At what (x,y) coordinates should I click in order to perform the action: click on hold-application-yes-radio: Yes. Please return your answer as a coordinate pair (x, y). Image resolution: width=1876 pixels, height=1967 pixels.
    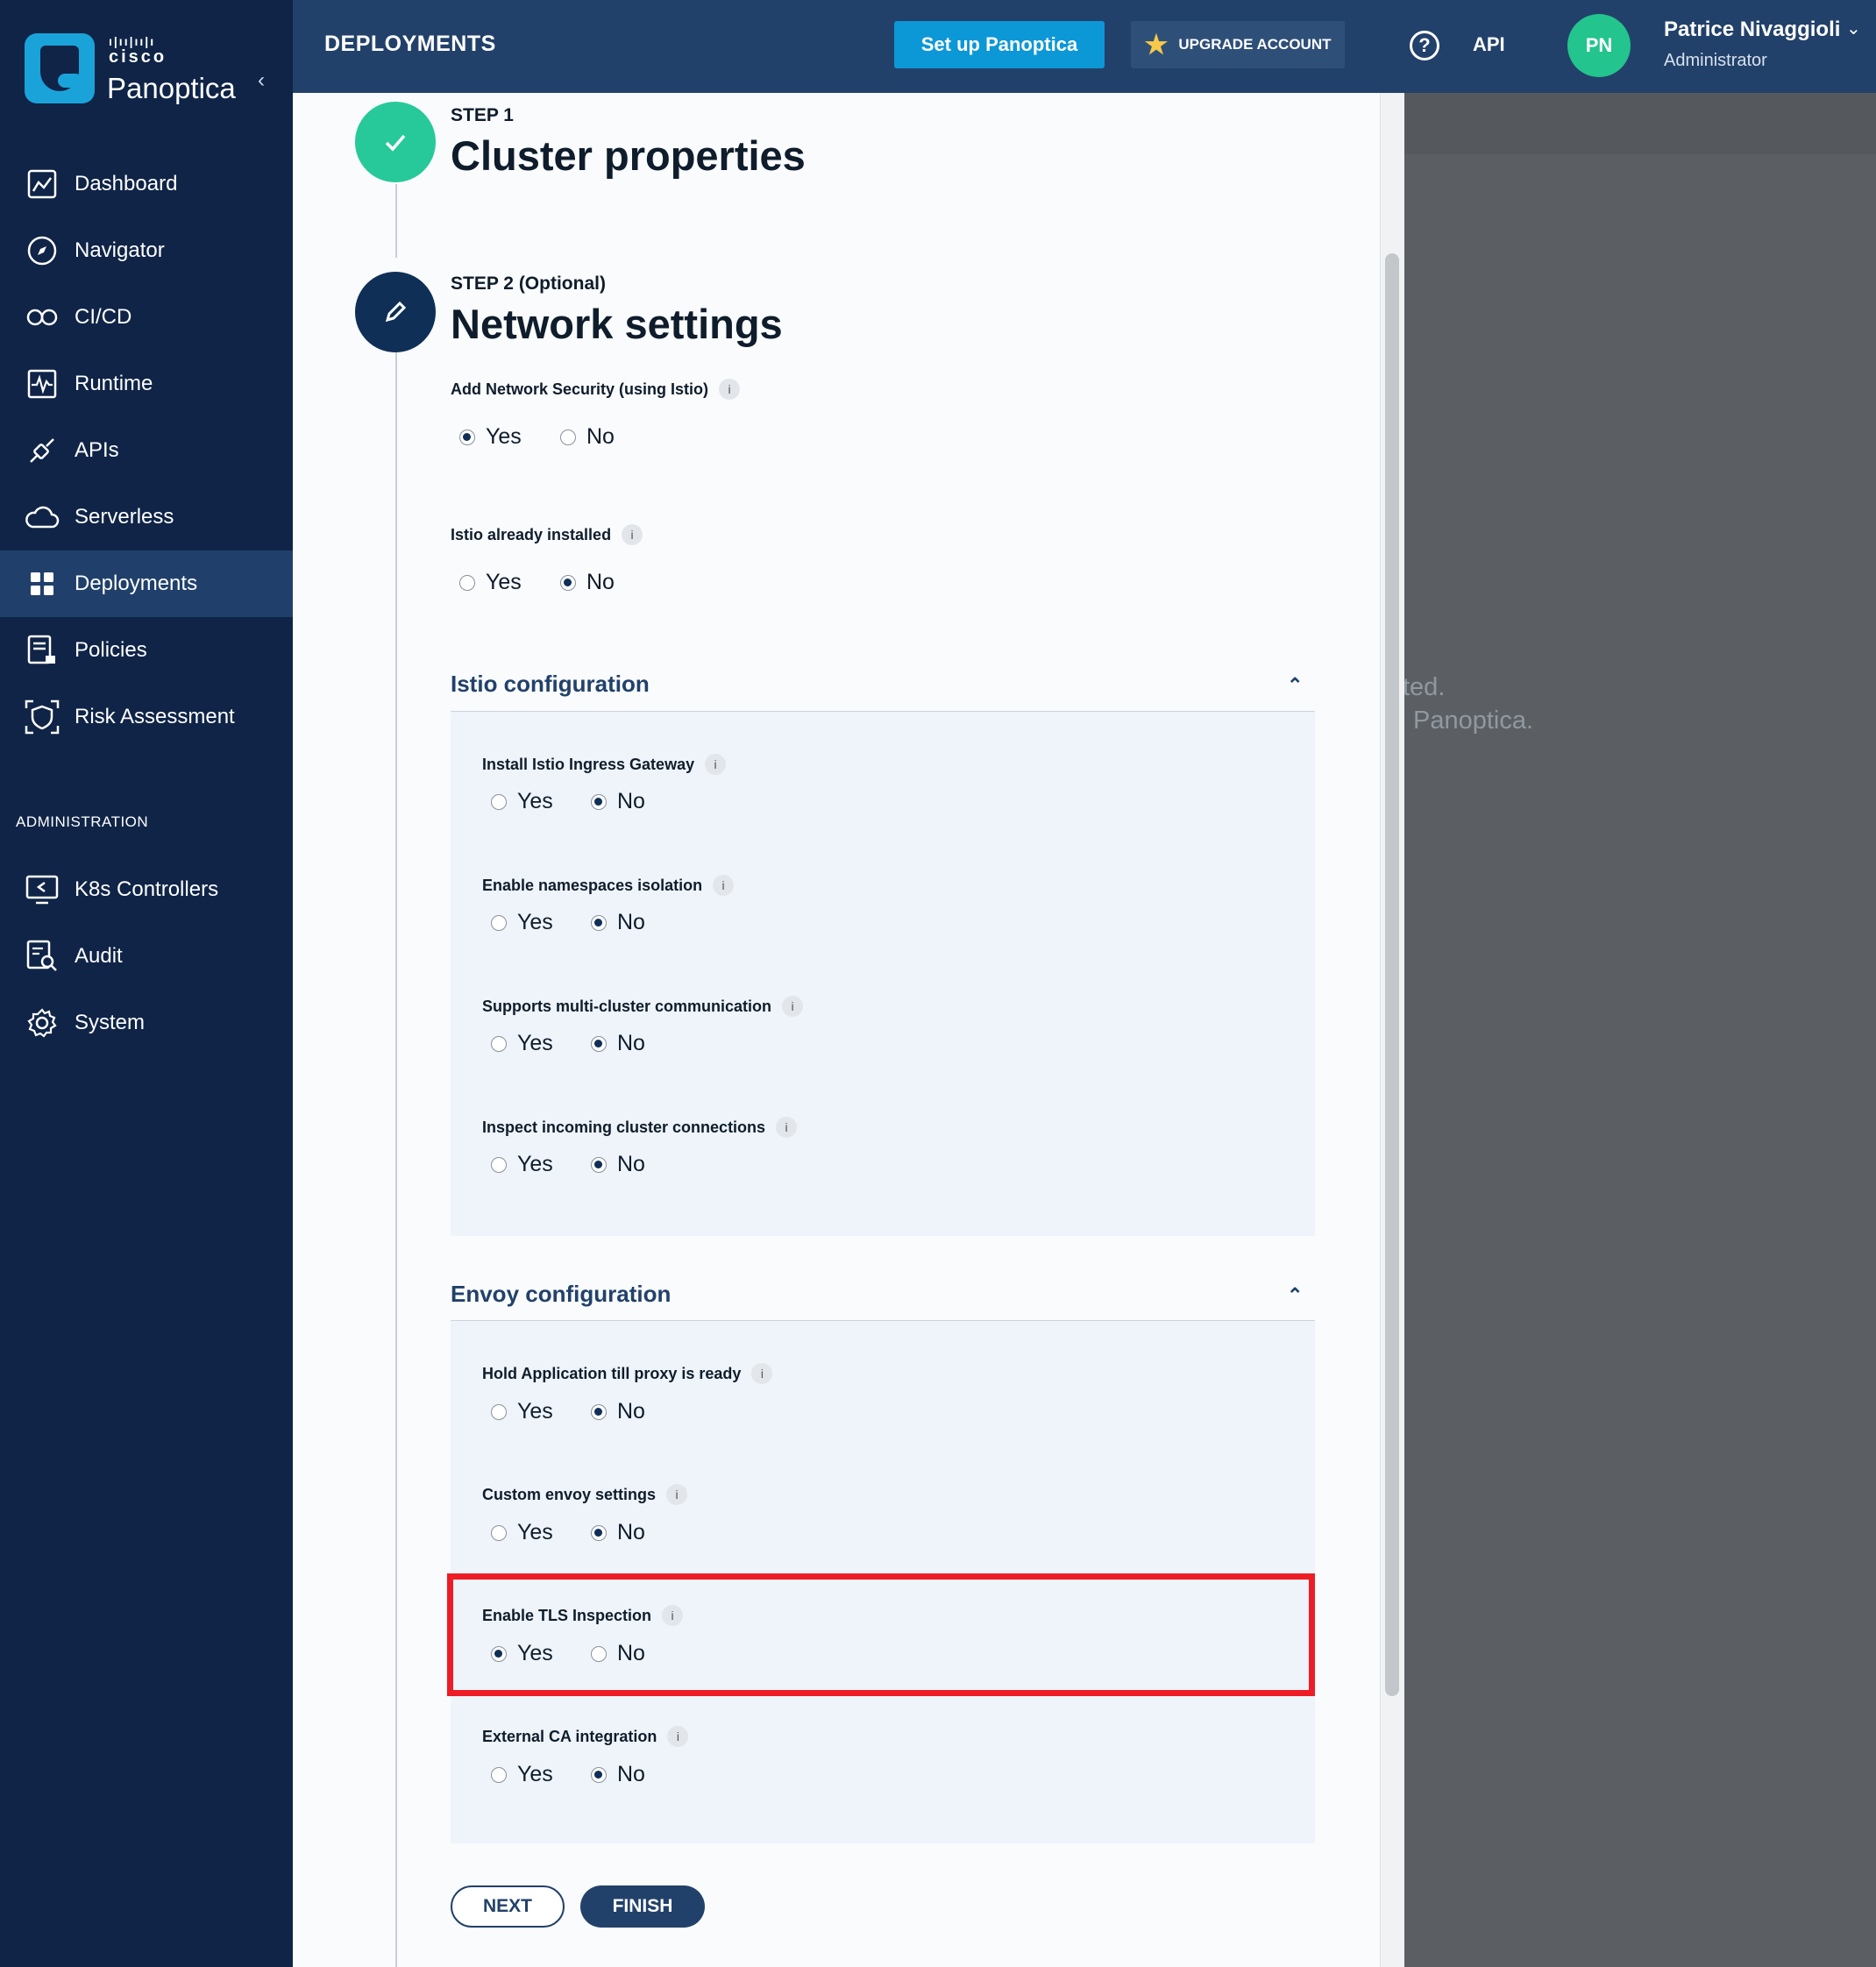
    Looking at the image, I should click on (522, 1411).